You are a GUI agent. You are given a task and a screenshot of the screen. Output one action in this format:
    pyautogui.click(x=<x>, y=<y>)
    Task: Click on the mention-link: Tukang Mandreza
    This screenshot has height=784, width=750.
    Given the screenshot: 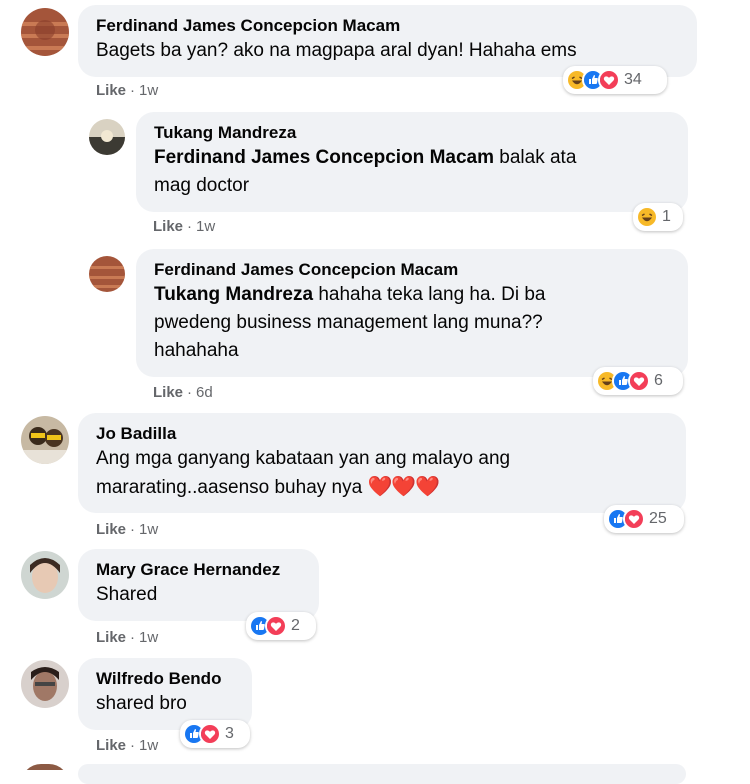 What is the action you would take?
    pyautogui.click(x=233, y=294)
    